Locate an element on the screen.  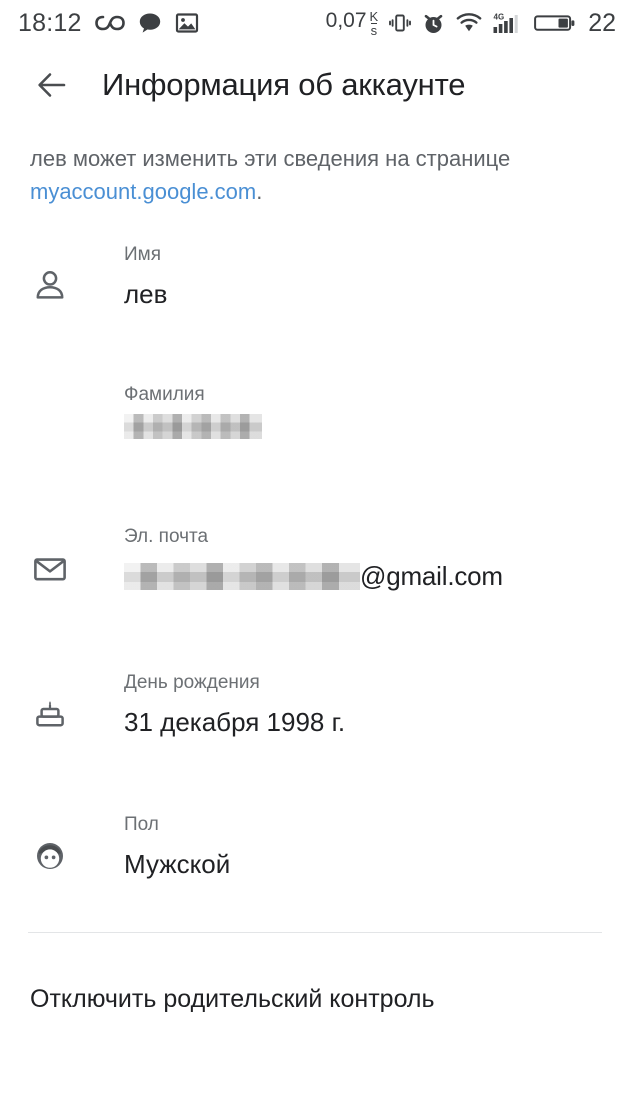
field-body: Эл. почта @gmail.com is located at coordinates (348, 557).